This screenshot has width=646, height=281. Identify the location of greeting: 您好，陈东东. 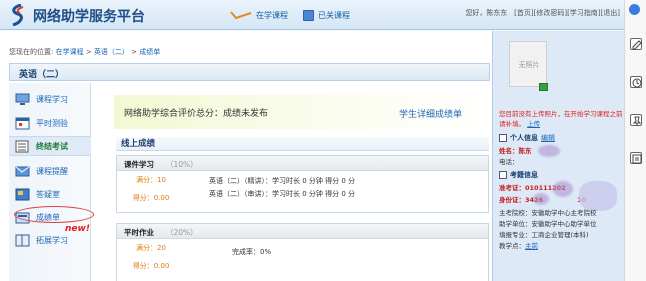
(486, 13).